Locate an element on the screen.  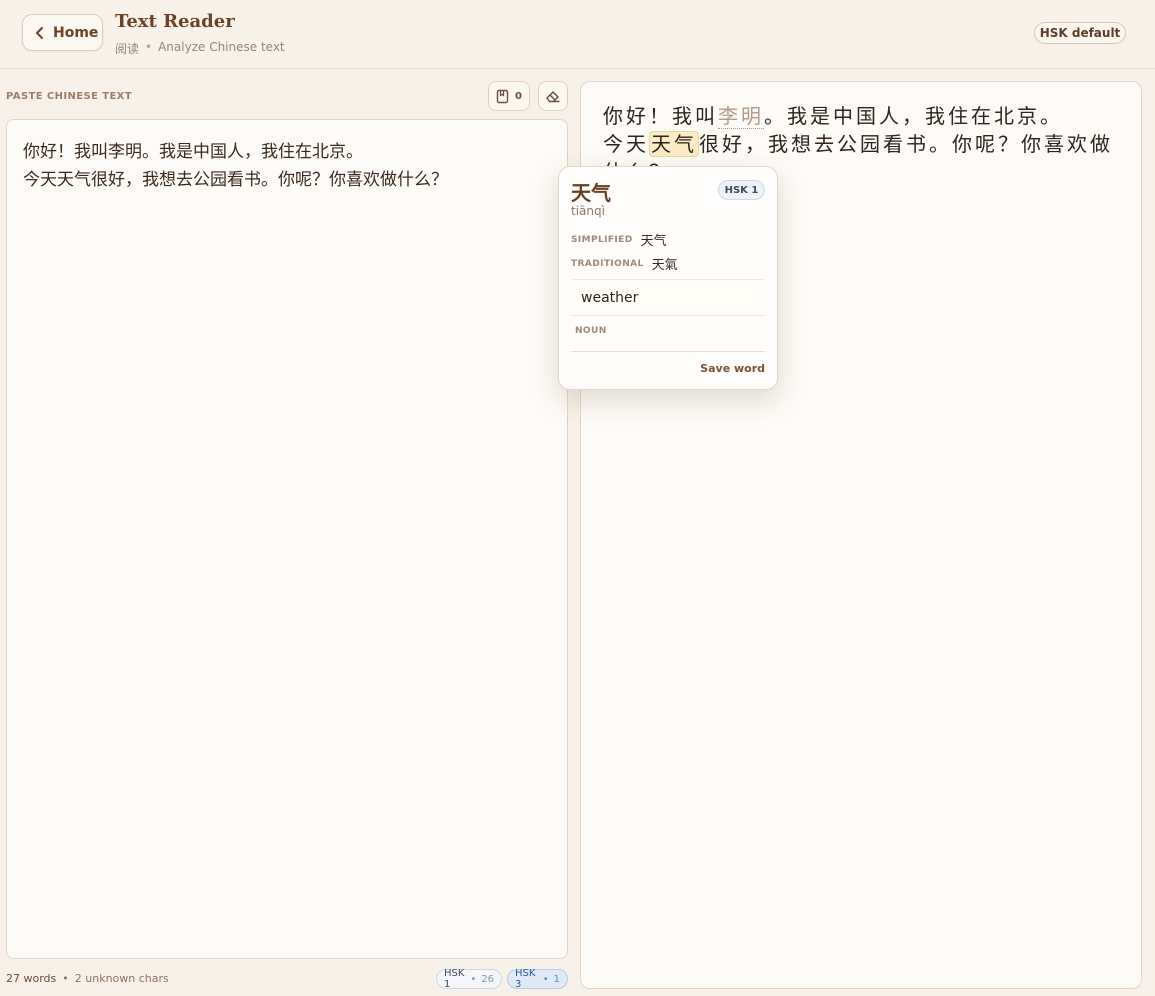
text-stats: 27 words • 2 unknown chars is located at coordinates (87, 978).